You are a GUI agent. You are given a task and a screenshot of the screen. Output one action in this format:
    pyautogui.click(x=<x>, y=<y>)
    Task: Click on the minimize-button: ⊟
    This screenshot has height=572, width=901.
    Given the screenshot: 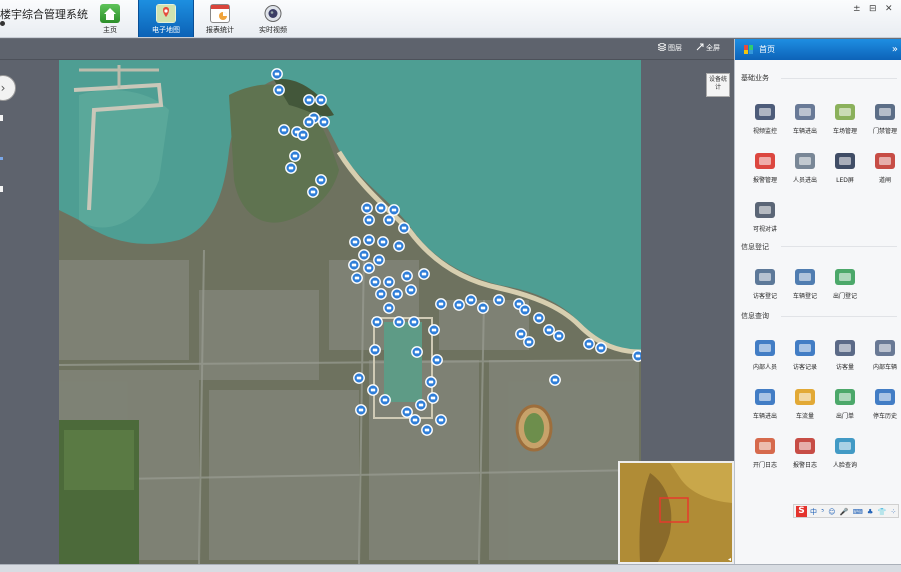 What is the action you would take?
    pyautogui.click(x=873, y=9)
    